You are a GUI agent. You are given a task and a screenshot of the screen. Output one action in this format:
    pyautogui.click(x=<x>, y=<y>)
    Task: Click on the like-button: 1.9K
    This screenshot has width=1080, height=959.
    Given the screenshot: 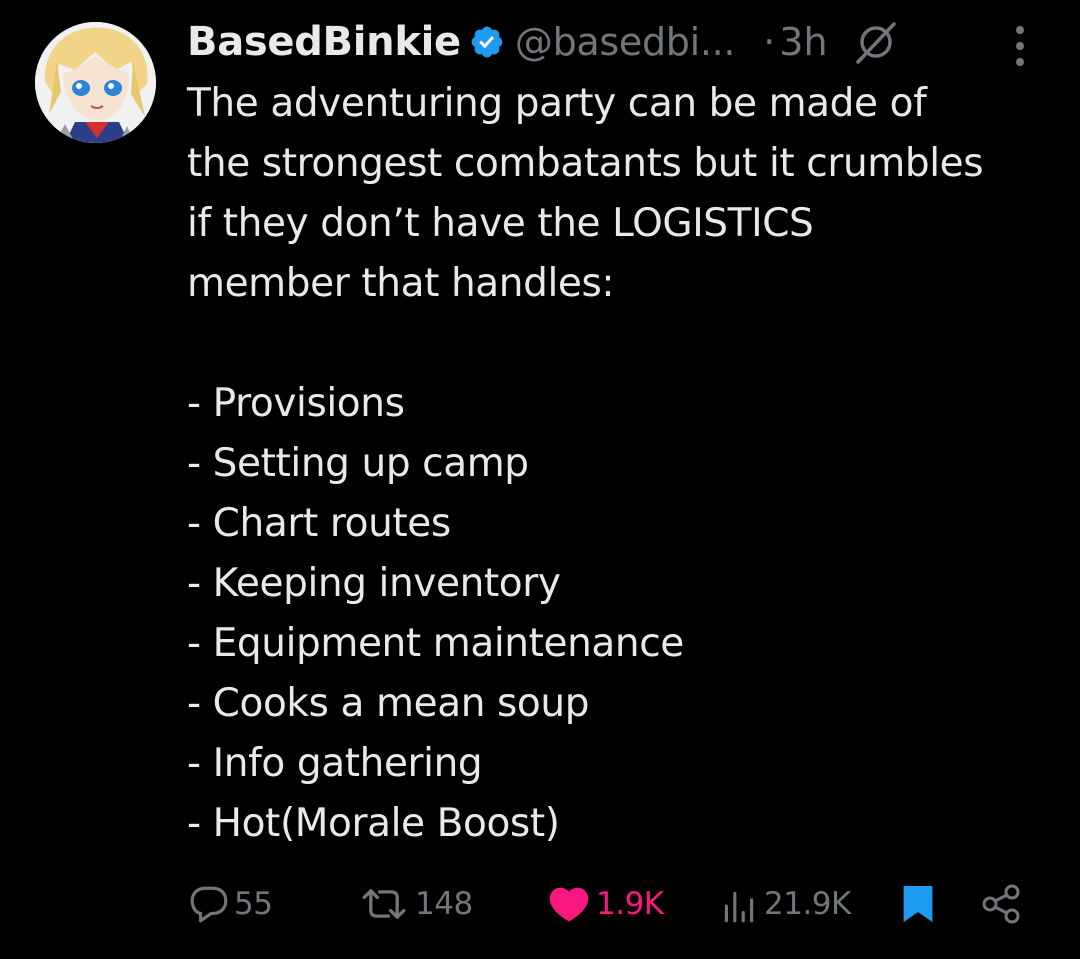 What is the action you would take?
    pyautogui.click(x=605, y=904)
    